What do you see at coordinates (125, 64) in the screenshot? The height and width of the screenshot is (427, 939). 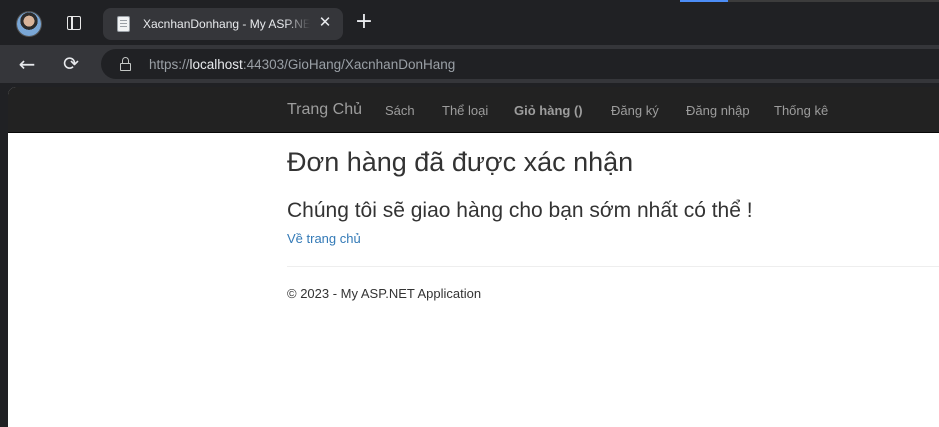 I see `lock-icon` at bounding box center [125, 64].